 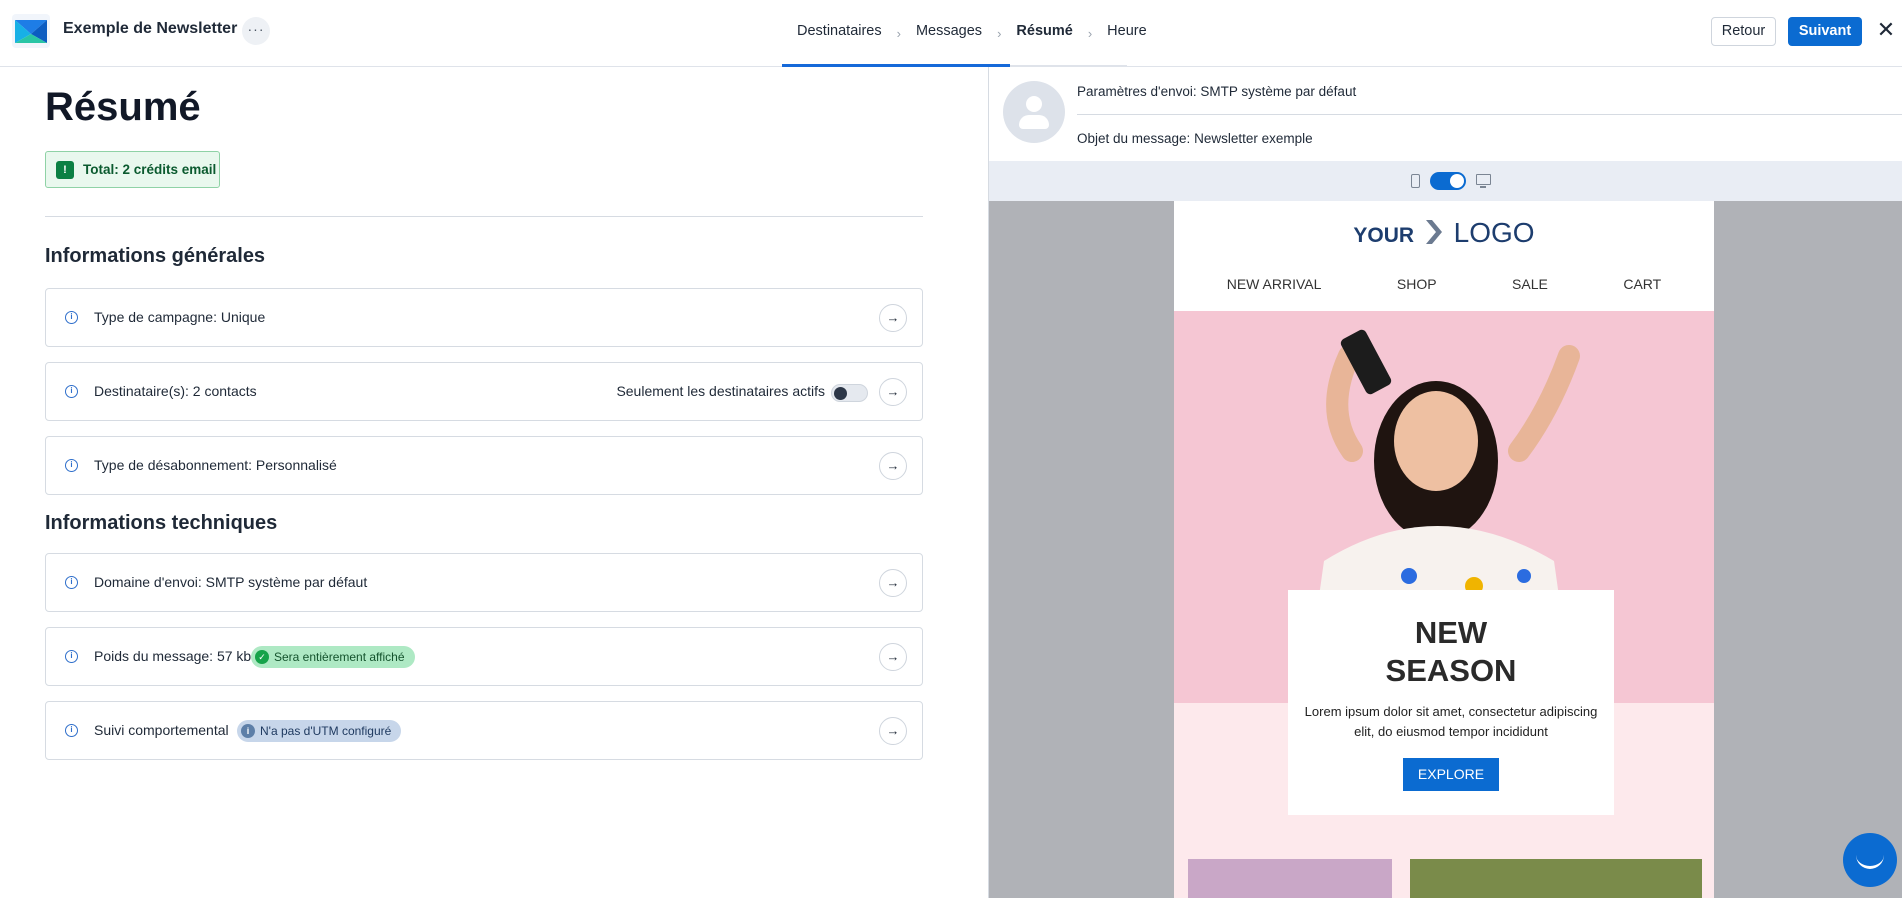 What do you see at coordinates (1417, 284) in the screenshot?
I see `email-nav-shop: SHOP` at bounding box center [1417, 284].